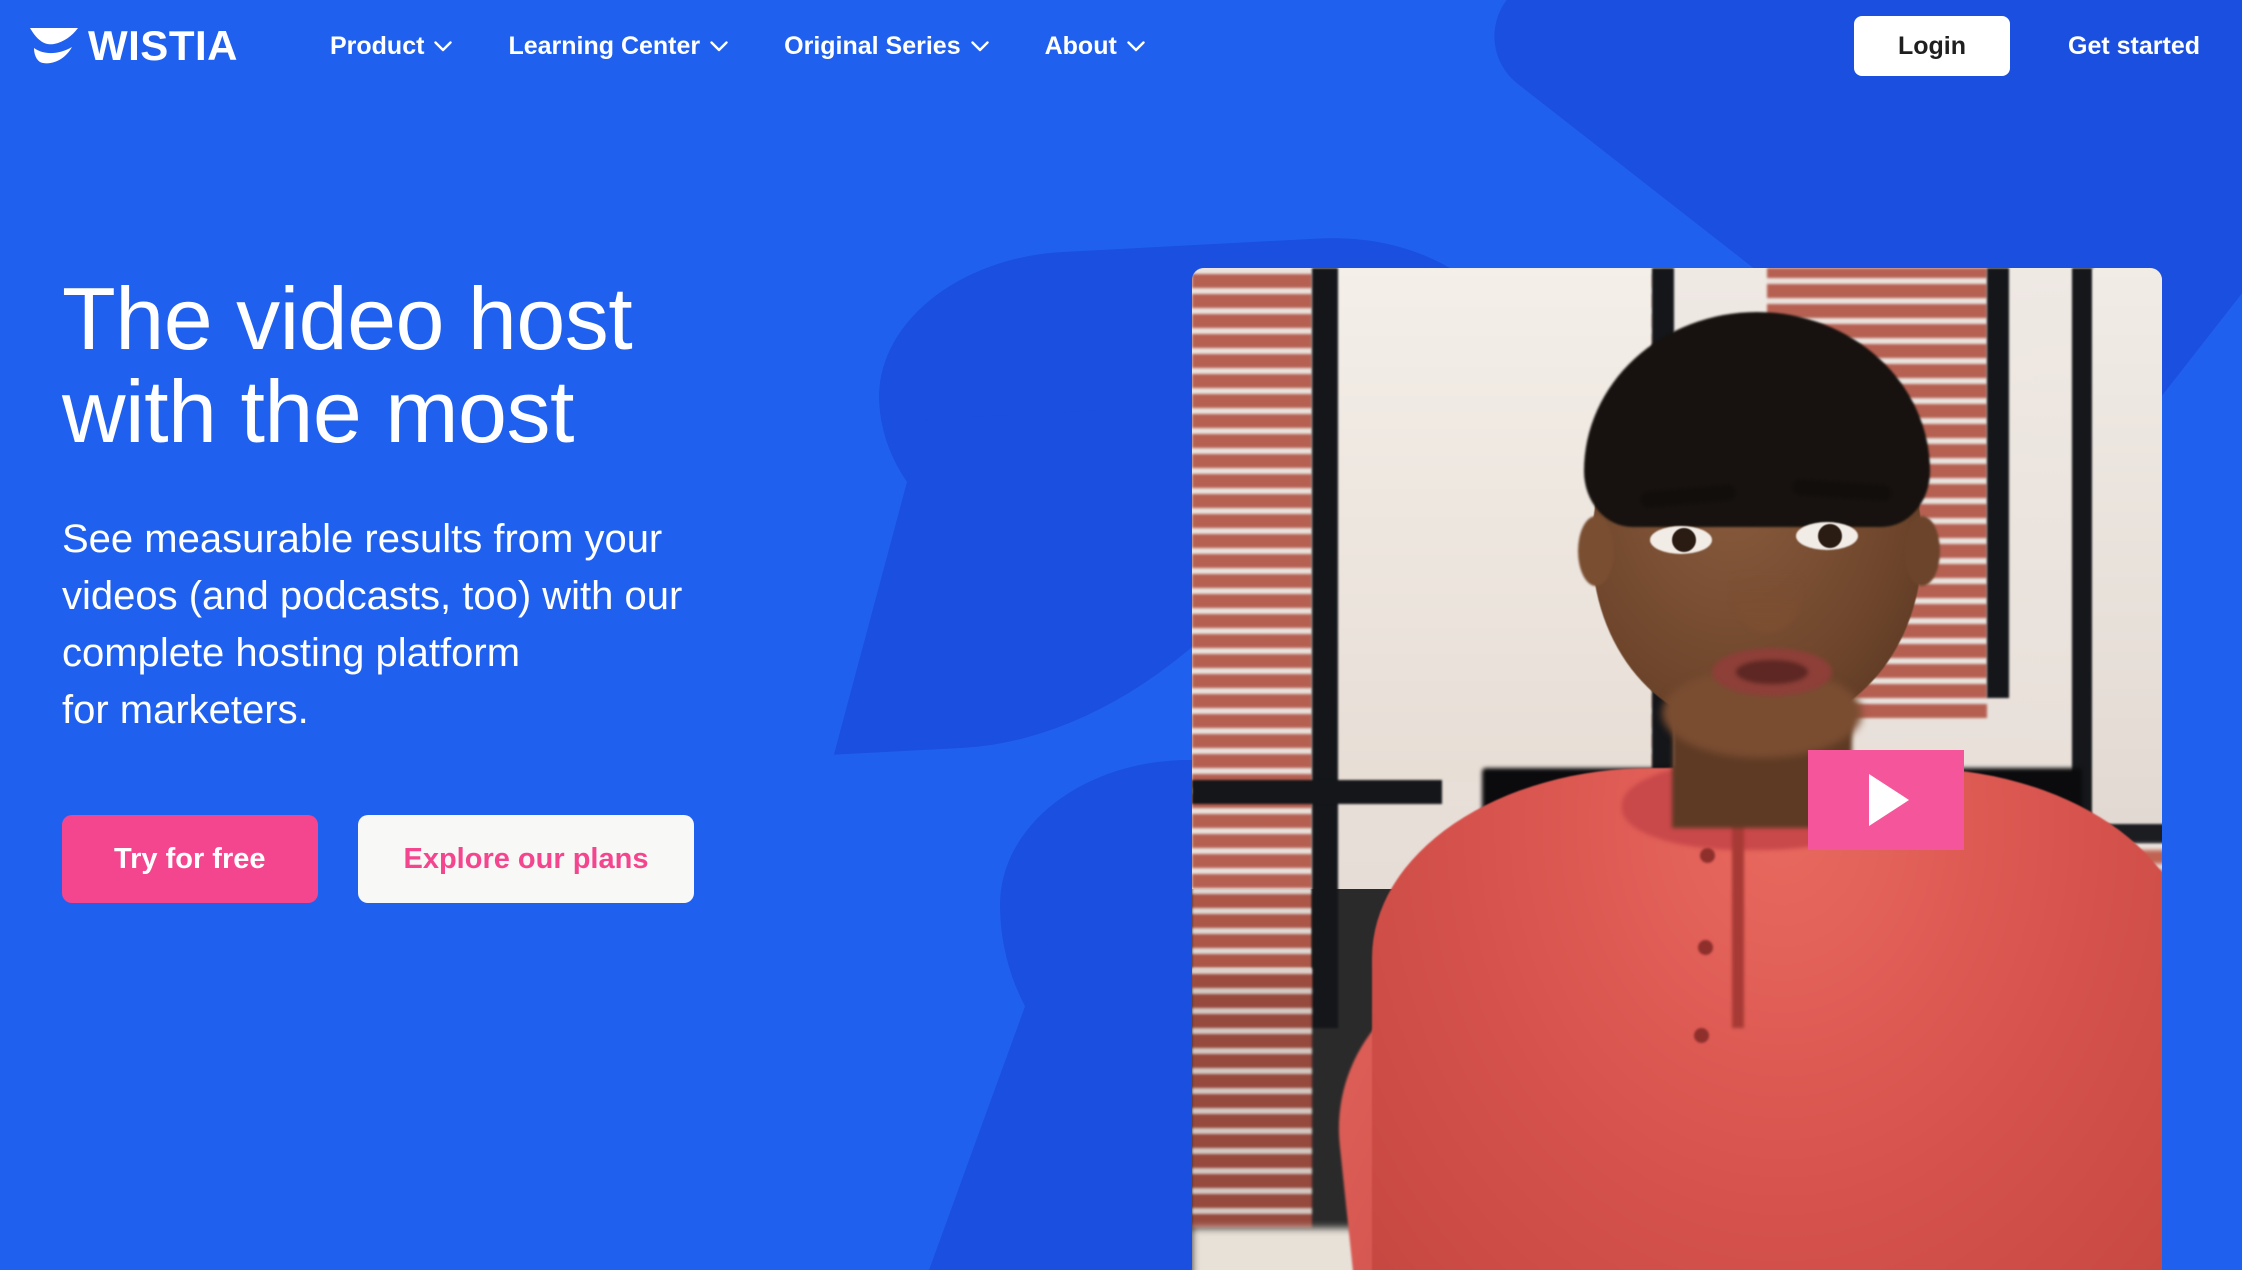 This screenshot has height=1270, width=2242. Describe the element at coordinates (1772, 672) in the screenshot. I see `video-person-mouth-inner` at that location.